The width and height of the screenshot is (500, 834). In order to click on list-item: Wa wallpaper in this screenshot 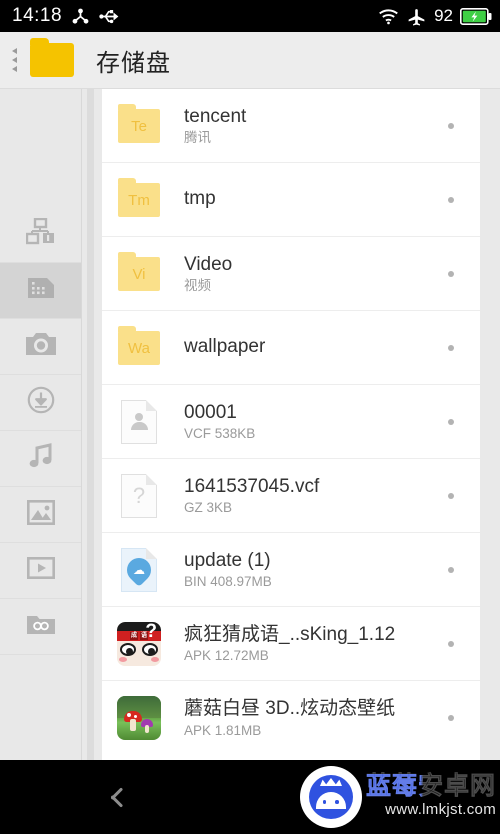, I will do `click(291, 348)`.